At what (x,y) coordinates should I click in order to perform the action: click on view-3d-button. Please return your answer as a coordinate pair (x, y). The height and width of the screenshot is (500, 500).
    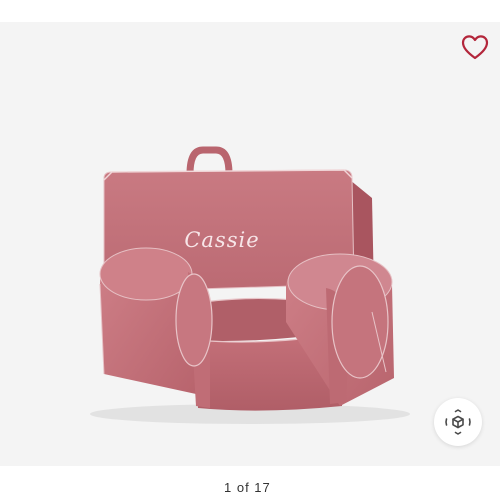
    Looking at the image, I should click on (458, 422).